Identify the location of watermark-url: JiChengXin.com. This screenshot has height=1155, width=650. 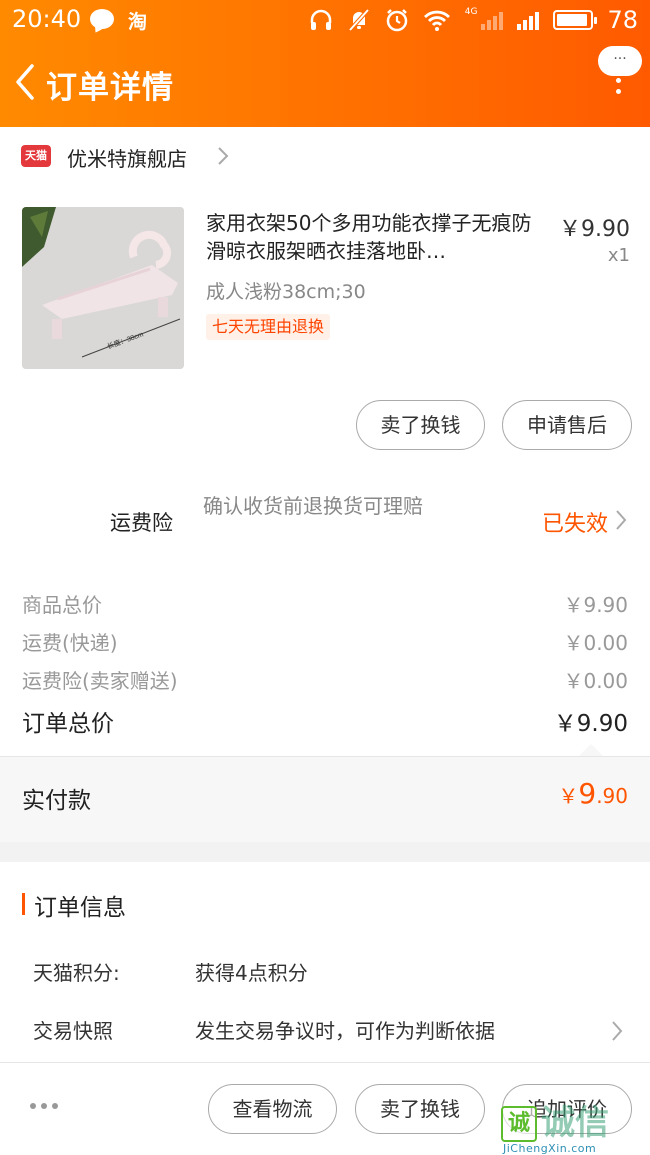
(550, 1148).